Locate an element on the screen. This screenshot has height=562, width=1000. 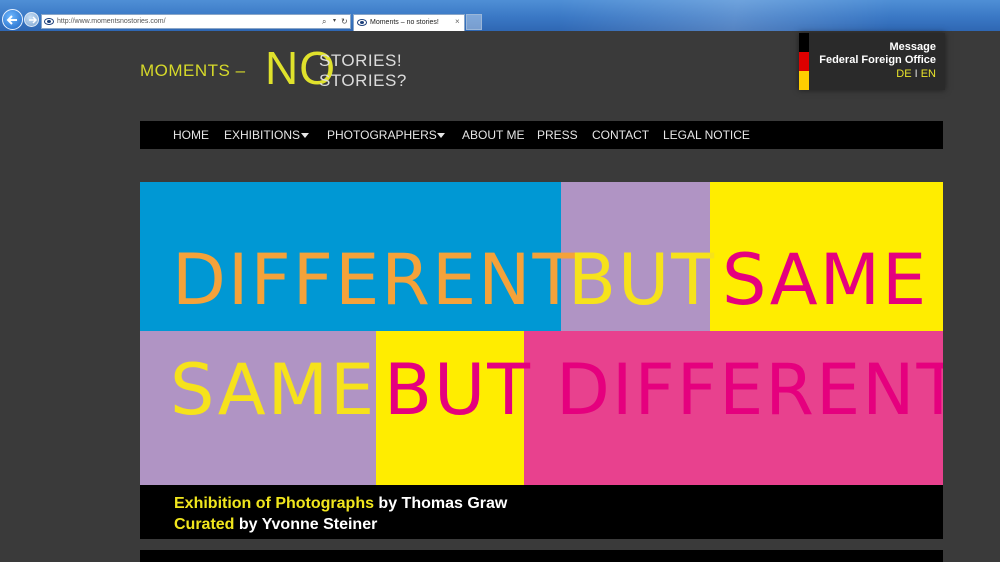
logo-stories-line1: STORIES! is located at coordinates (361, 60).